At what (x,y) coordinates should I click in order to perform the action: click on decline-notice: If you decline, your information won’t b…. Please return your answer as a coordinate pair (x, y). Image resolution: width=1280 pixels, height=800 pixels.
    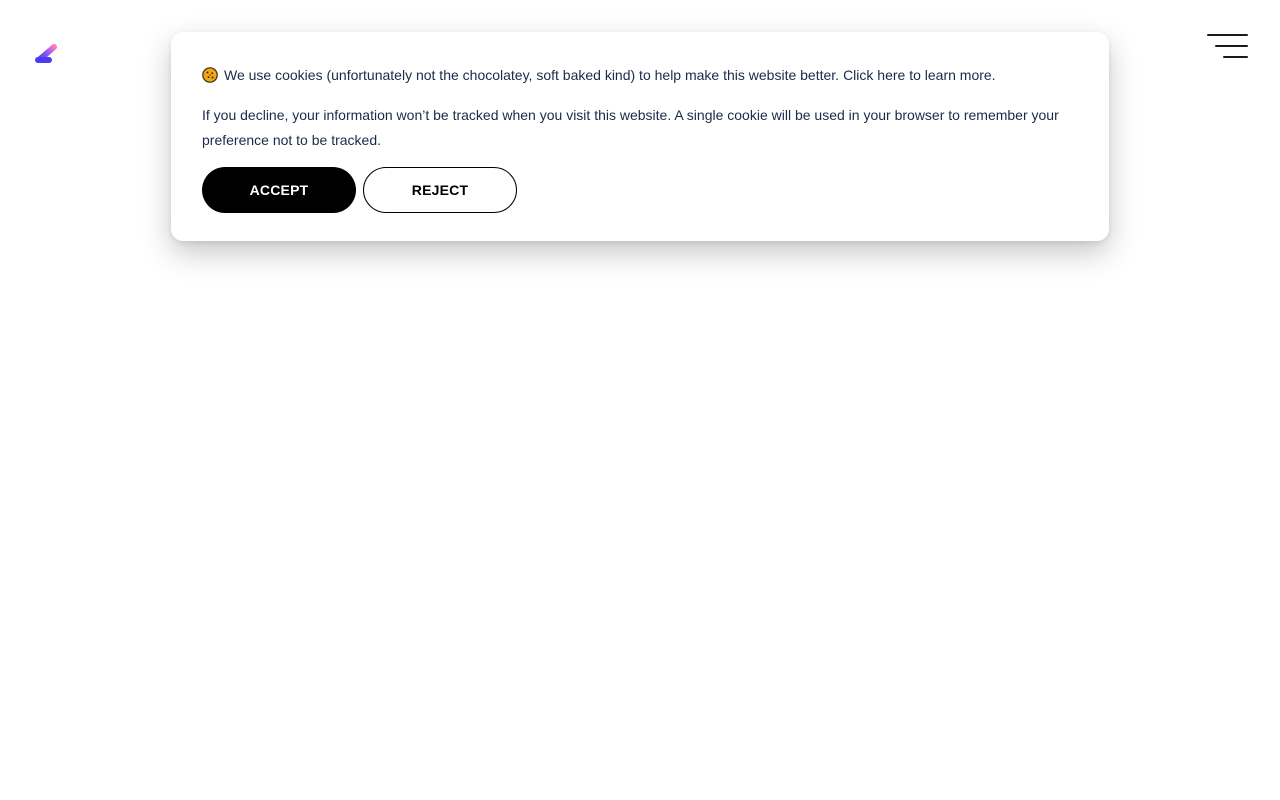
    Looking at the image, I should click on (630, 127).